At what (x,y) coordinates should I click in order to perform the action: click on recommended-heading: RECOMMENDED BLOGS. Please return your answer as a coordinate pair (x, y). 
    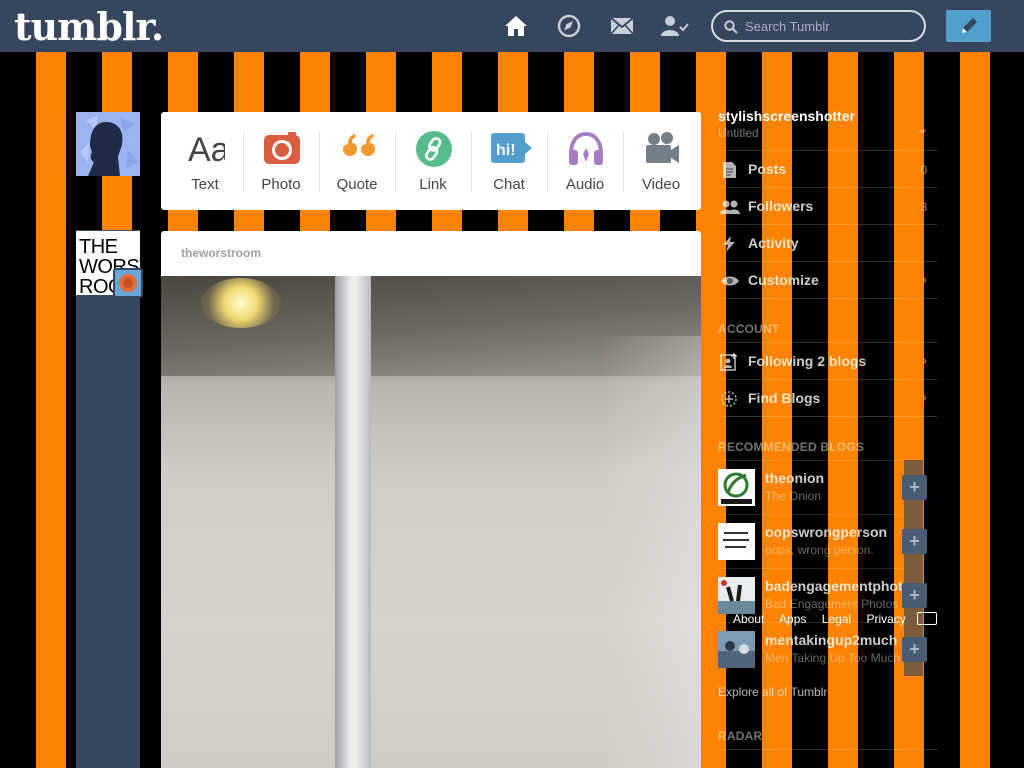
    Looking at the image, I should click on (791, 447).